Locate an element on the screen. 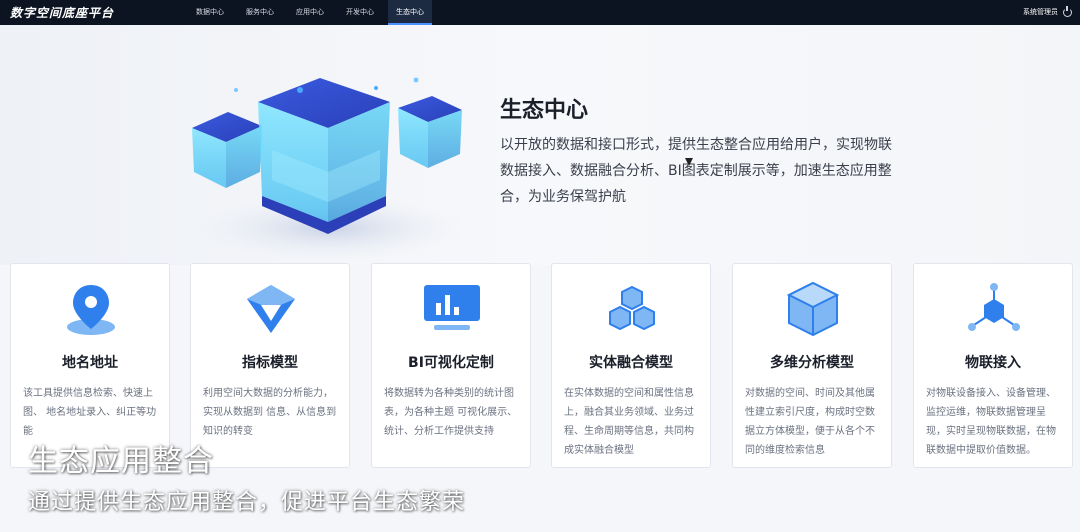 Image resolution: width=1080 pixels, height=532 pixels. stacked-cubes-icon is located at coordinates (632, 308).